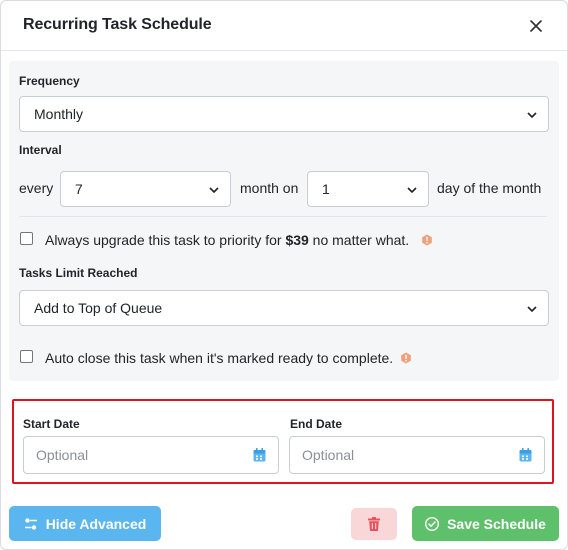 The image size is (568, 550). I want to click on end-date-placeholder: Optional, so click(328, 455).